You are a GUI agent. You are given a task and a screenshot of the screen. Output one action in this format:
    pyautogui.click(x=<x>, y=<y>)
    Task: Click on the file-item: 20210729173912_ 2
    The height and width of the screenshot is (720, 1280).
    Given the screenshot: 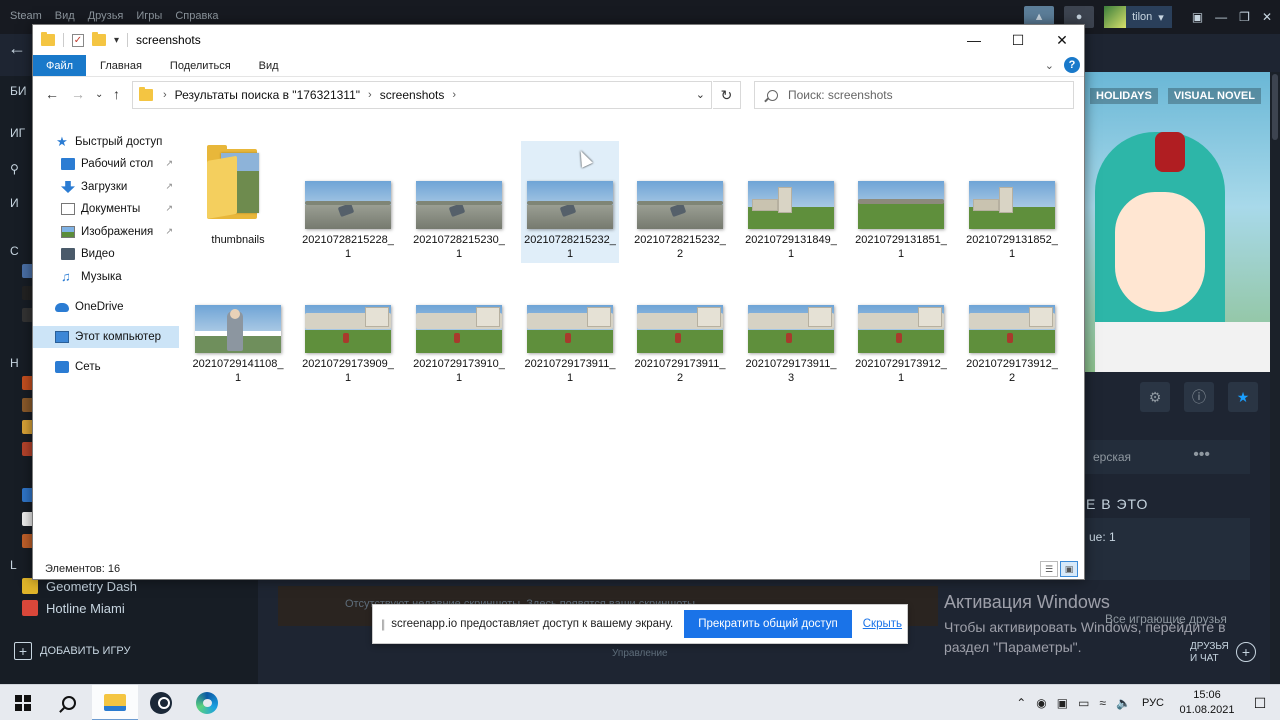 What is the action you would take?
    pyautogui.click(x=1012, y=326)
    